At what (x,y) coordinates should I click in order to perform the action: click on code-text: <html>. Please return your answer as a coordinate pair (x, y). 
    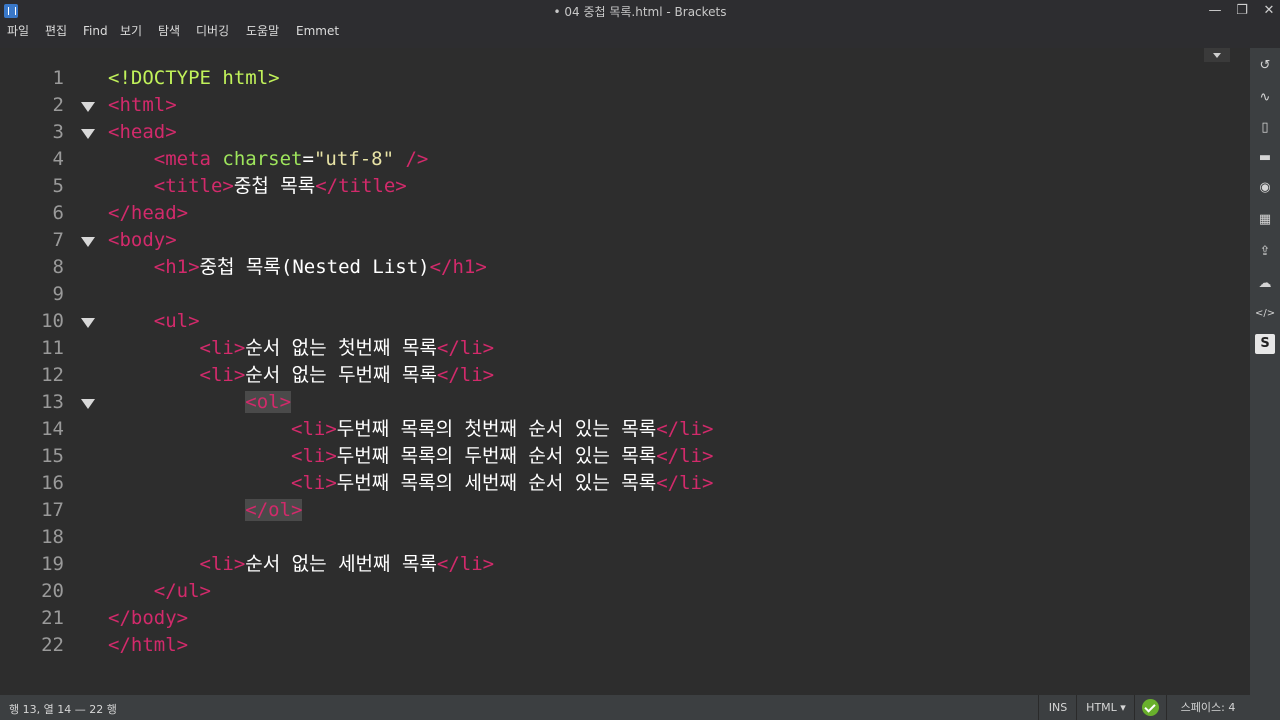
    Looking at the image, I should click on (142, 105).